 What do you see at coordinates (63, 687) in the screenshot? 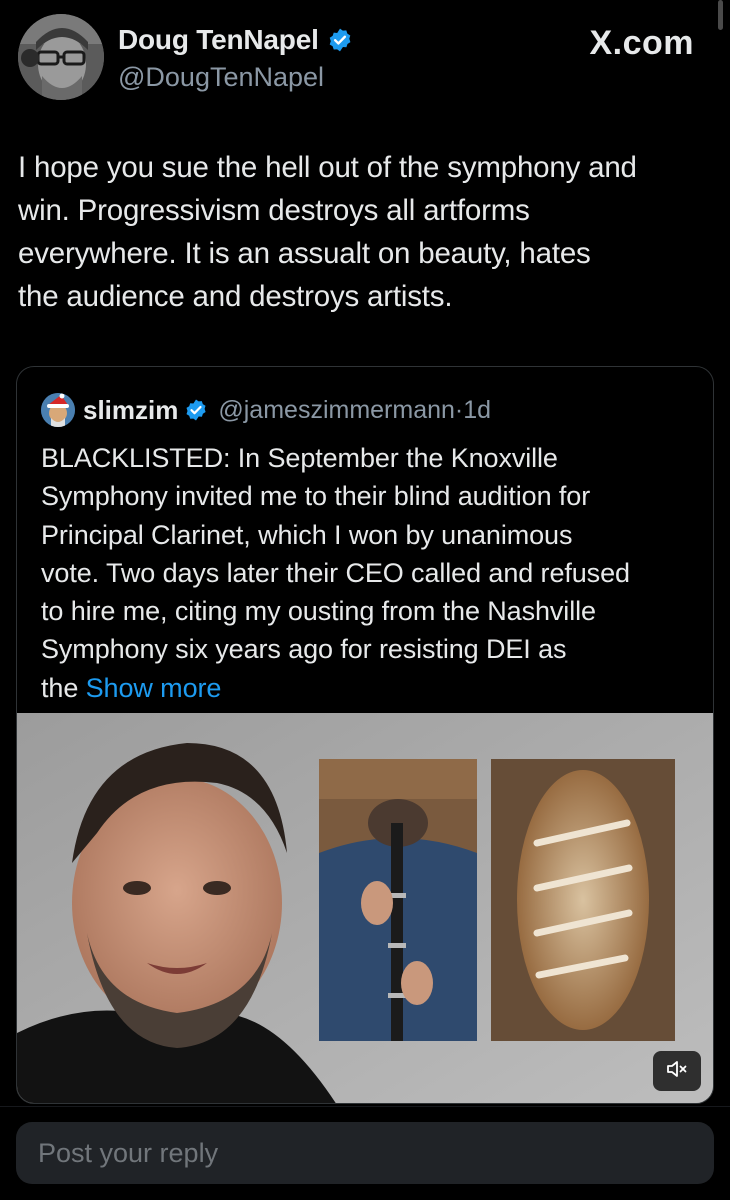
I see `quoted-text-line-prefix: the` at bounding box center [63, 687].